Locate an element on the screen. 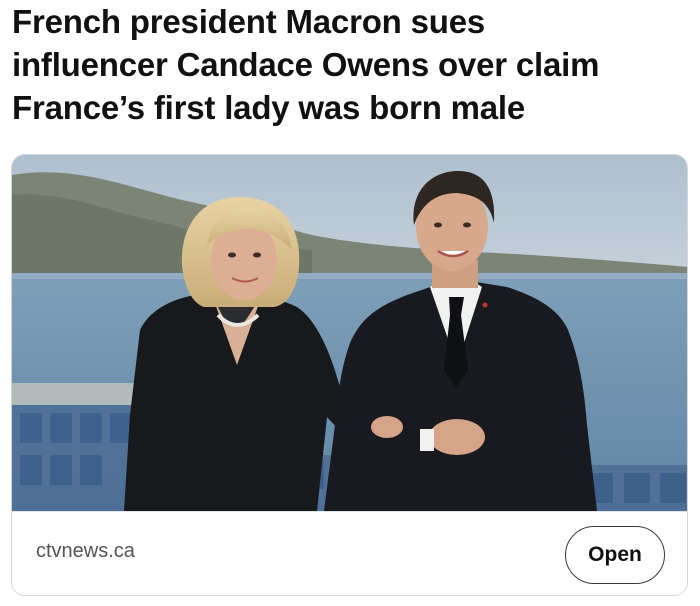 Image resolution: width=700 pixels, height=606 pixels. headline-line-1: French president Macron sues is located at coordinates (249, 21).